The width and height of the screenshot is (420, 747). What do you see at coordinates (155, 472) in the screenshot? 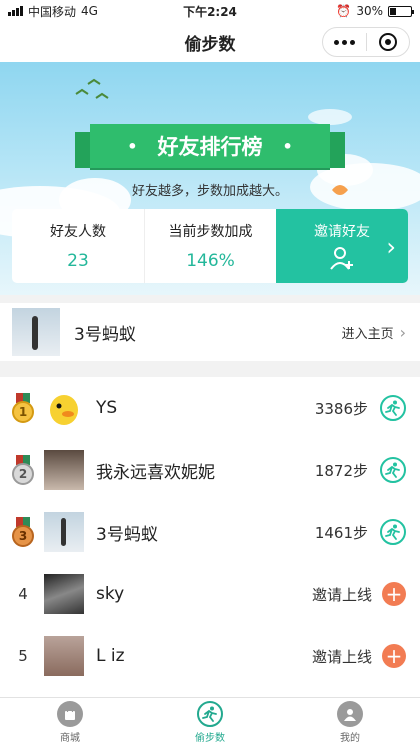
I see `friend-name: 我永远喜欢妮妮` at bounding box center [155, 472].